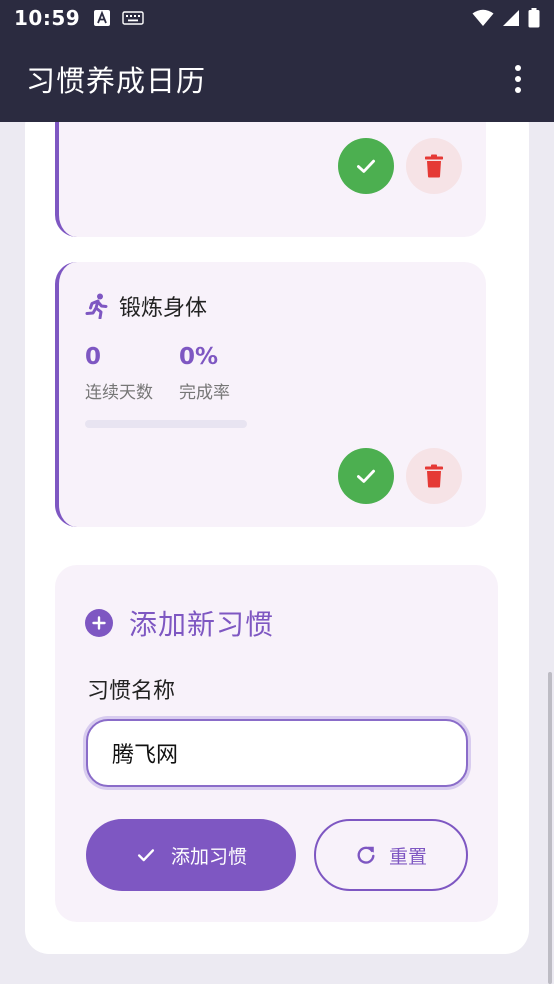  Describe the element at coordinates (518, 79) in the screenshot. I see `more-vert-icon` at that location.